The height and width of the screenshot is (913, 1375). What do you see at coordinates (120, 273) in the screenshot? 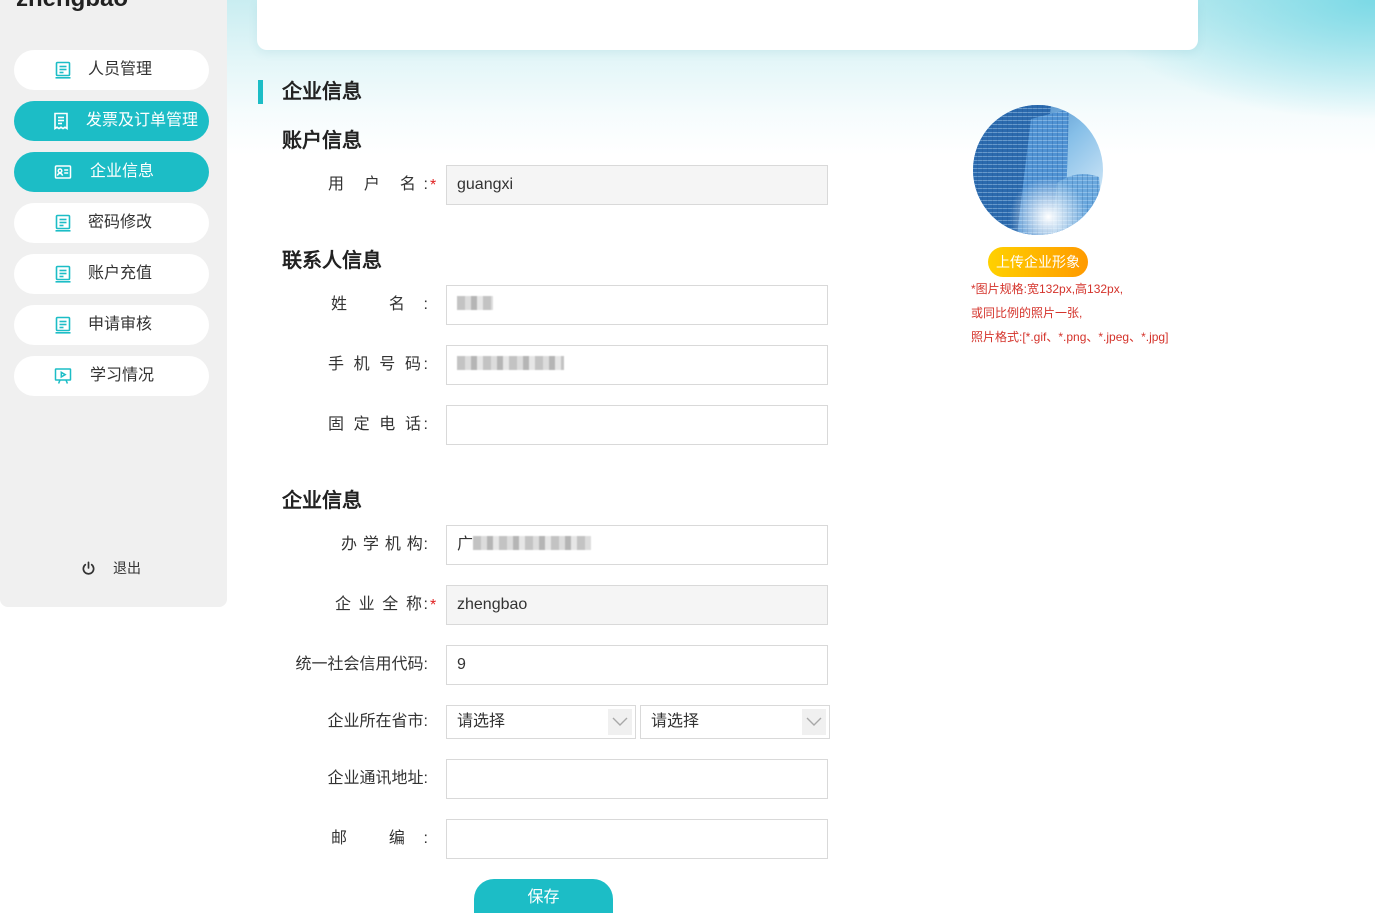
I see `sidebar-item-label: 账户充值` at bounding box center [120, 273].